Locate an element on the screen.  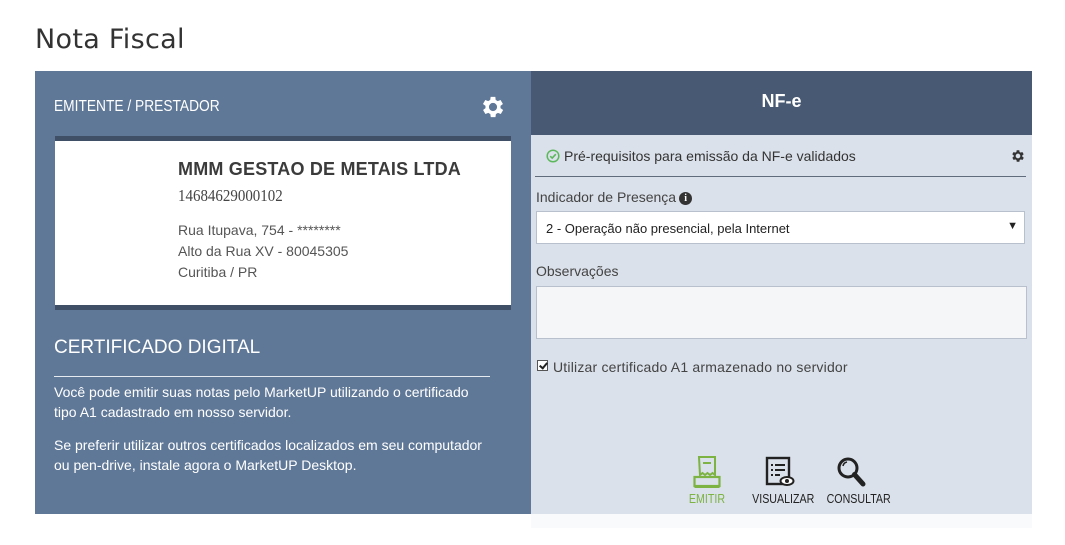
observations-label: Observações is located at coordinates (577, 271).